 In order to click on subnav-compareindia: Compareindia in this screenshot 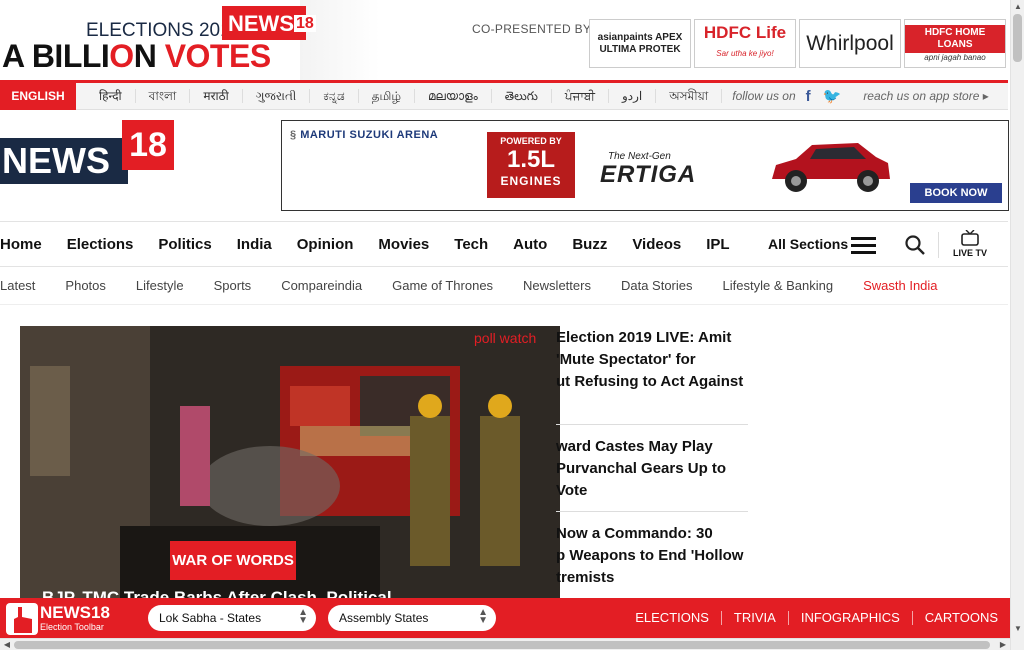, I will do `click(321, 285)`.